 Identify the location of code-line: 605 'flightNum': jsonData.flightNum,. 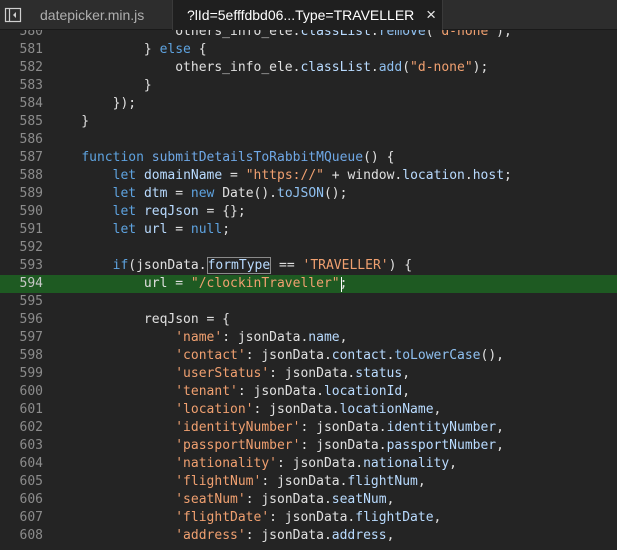
(308, 482).